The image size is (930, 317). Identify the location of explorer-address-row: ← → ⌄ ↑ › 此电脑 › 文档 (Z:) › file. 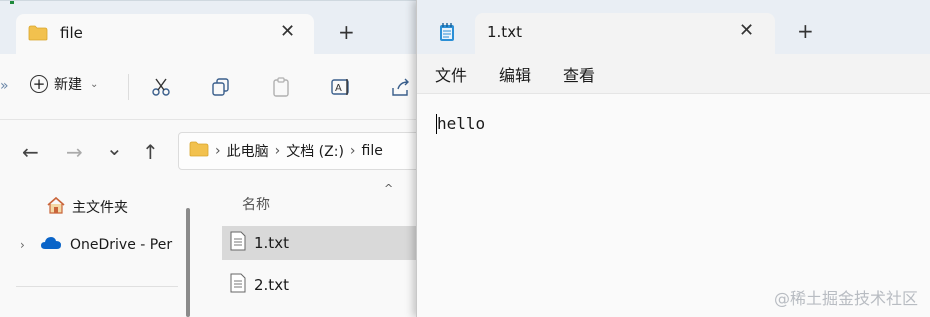
(215, 151).